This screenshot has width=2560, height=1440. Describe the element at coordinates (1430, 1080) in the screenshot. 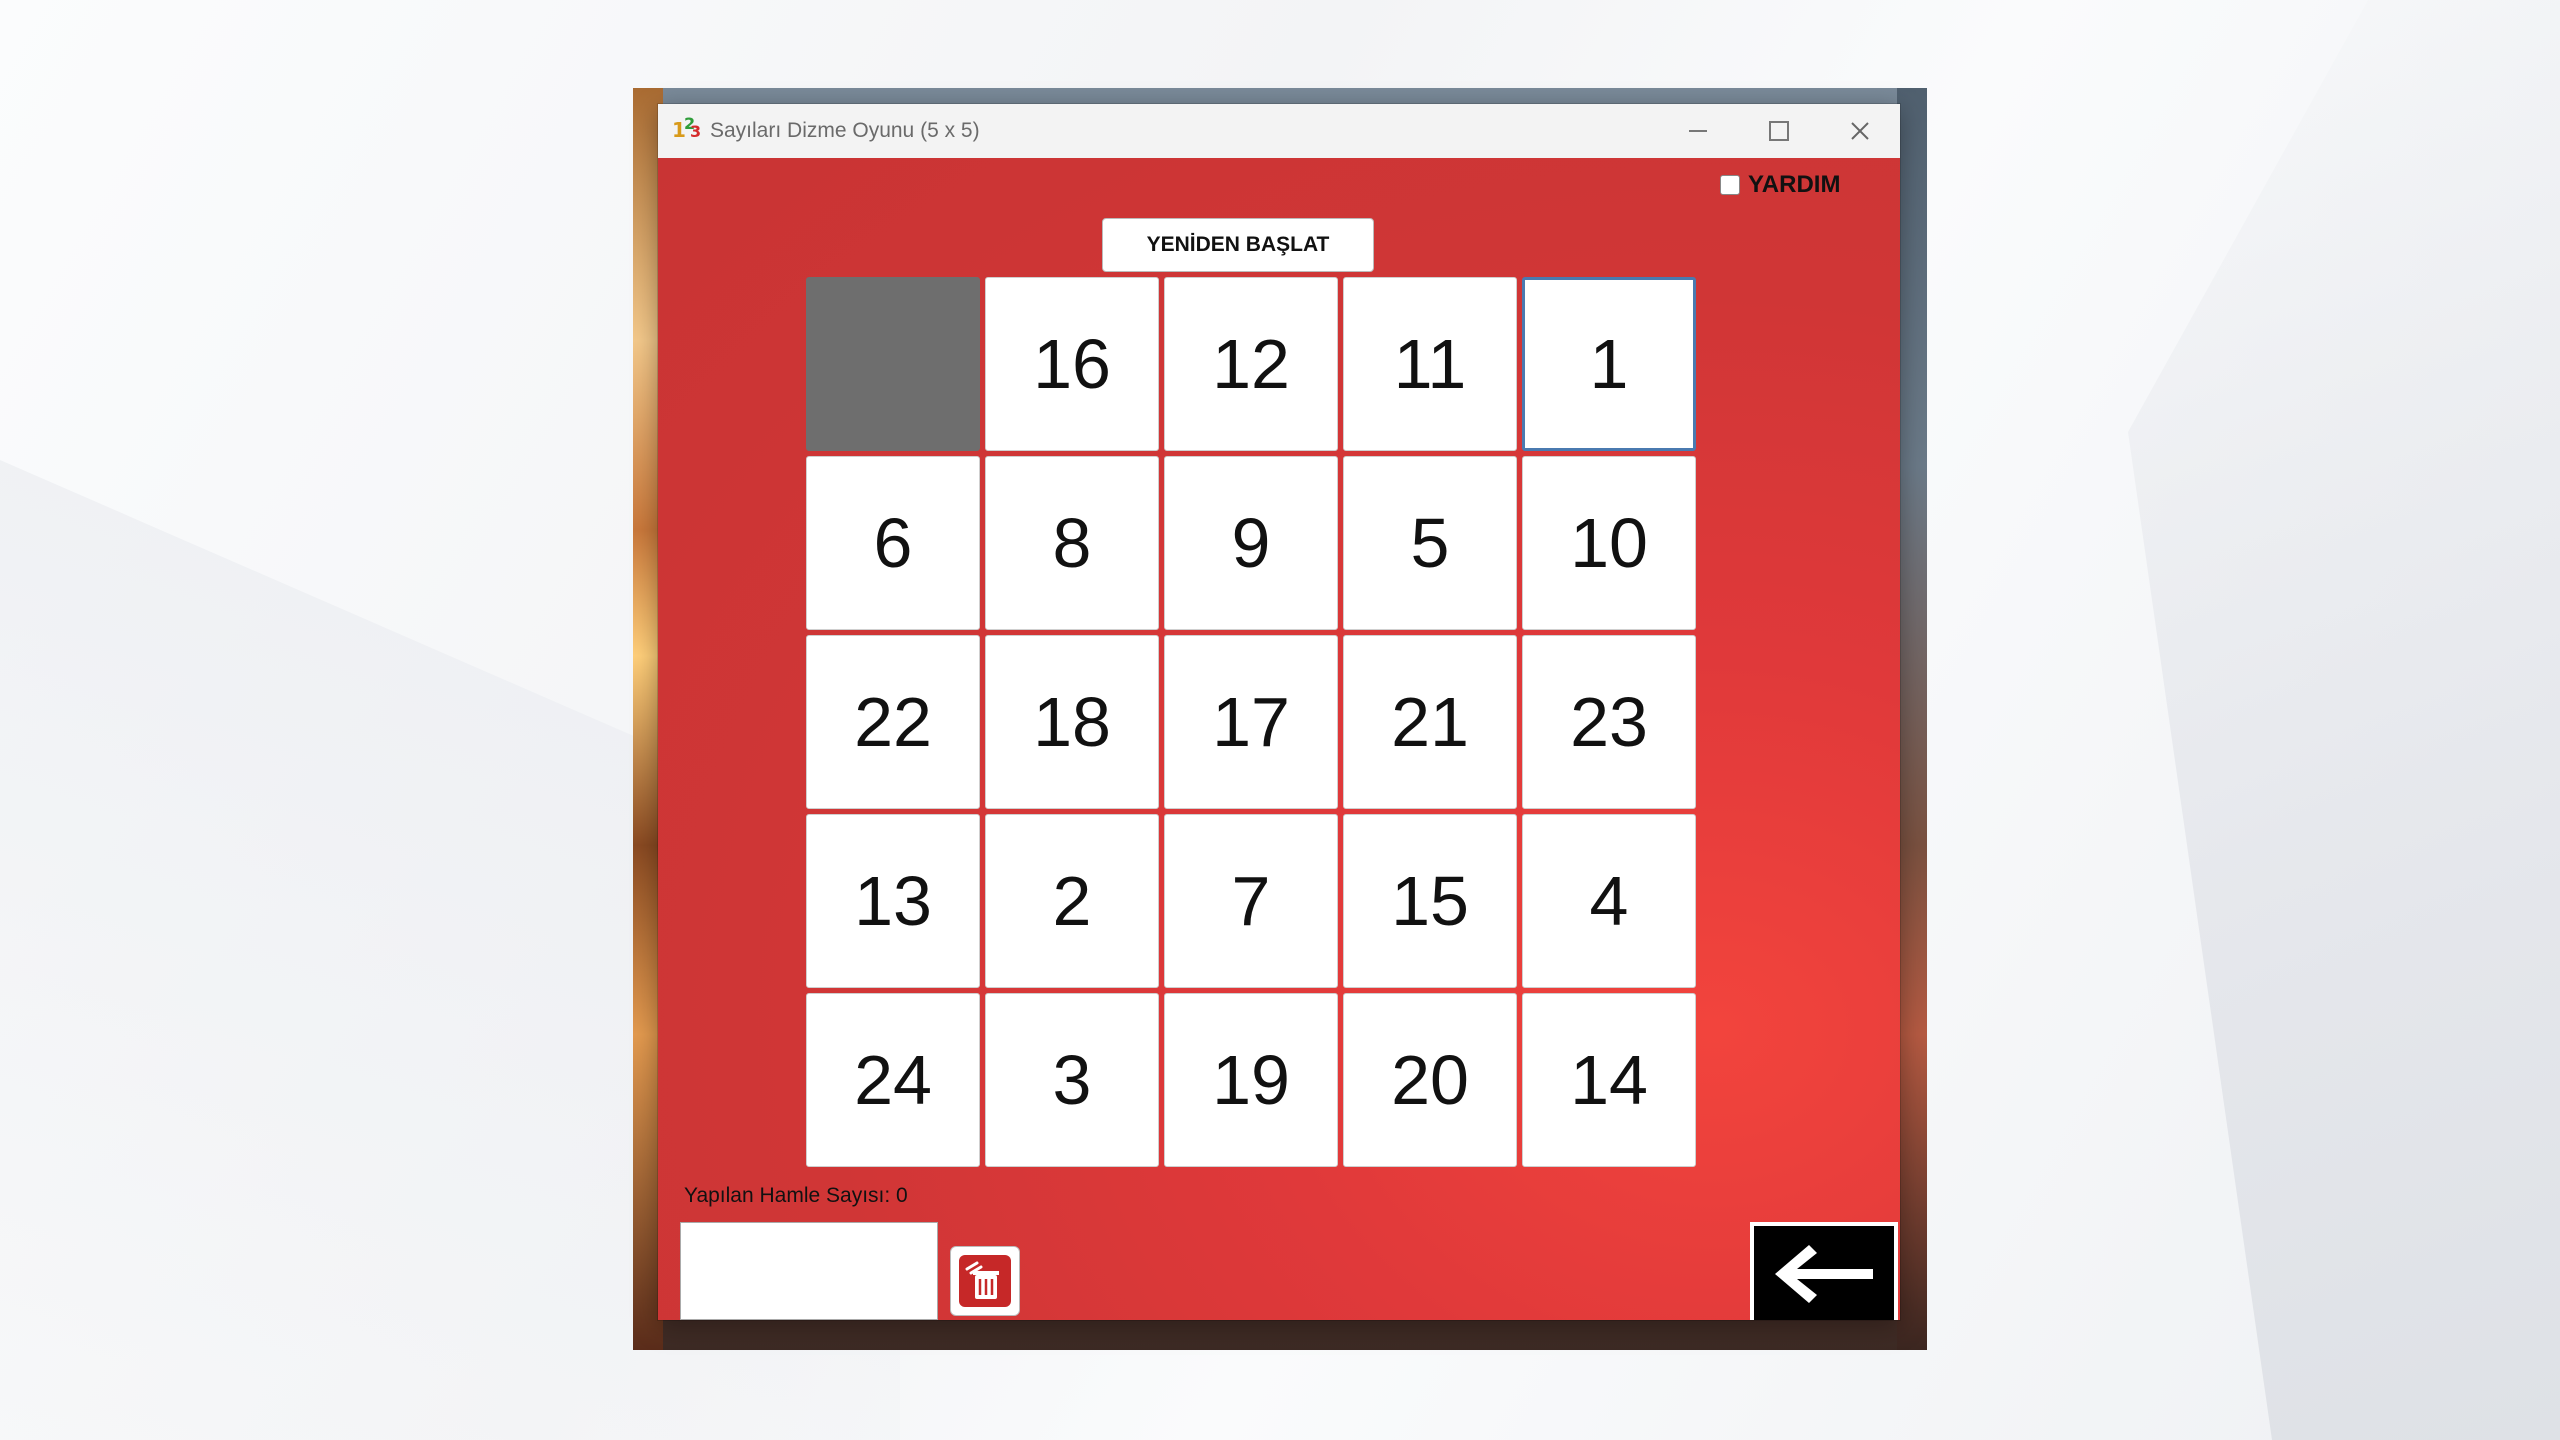

I see `puzzle-tile: 20` at that location.